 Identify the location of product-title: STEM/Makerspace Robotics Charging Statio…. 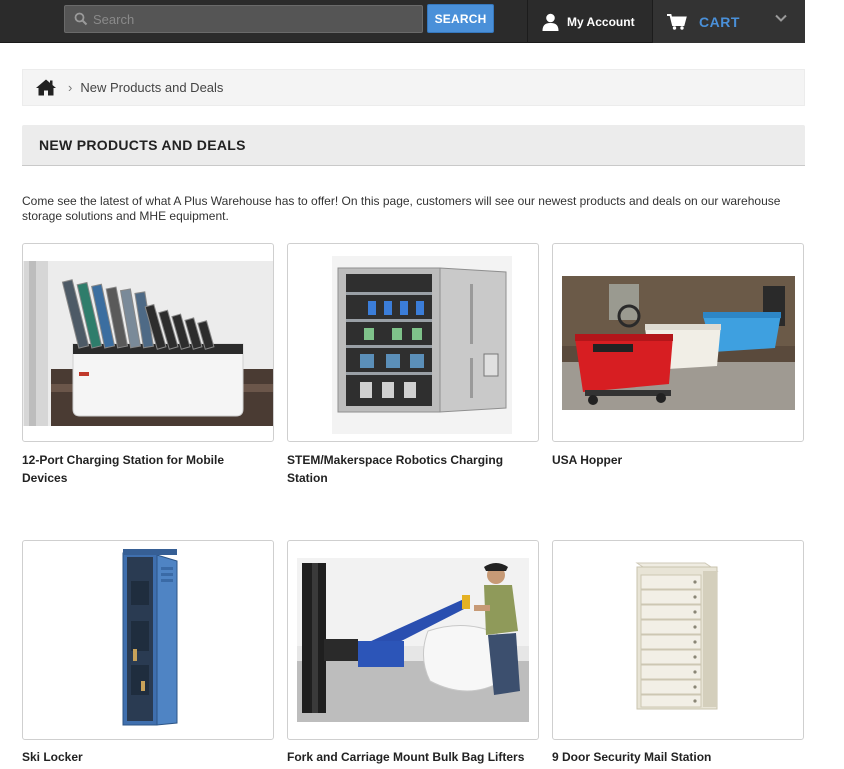
(412, 469).